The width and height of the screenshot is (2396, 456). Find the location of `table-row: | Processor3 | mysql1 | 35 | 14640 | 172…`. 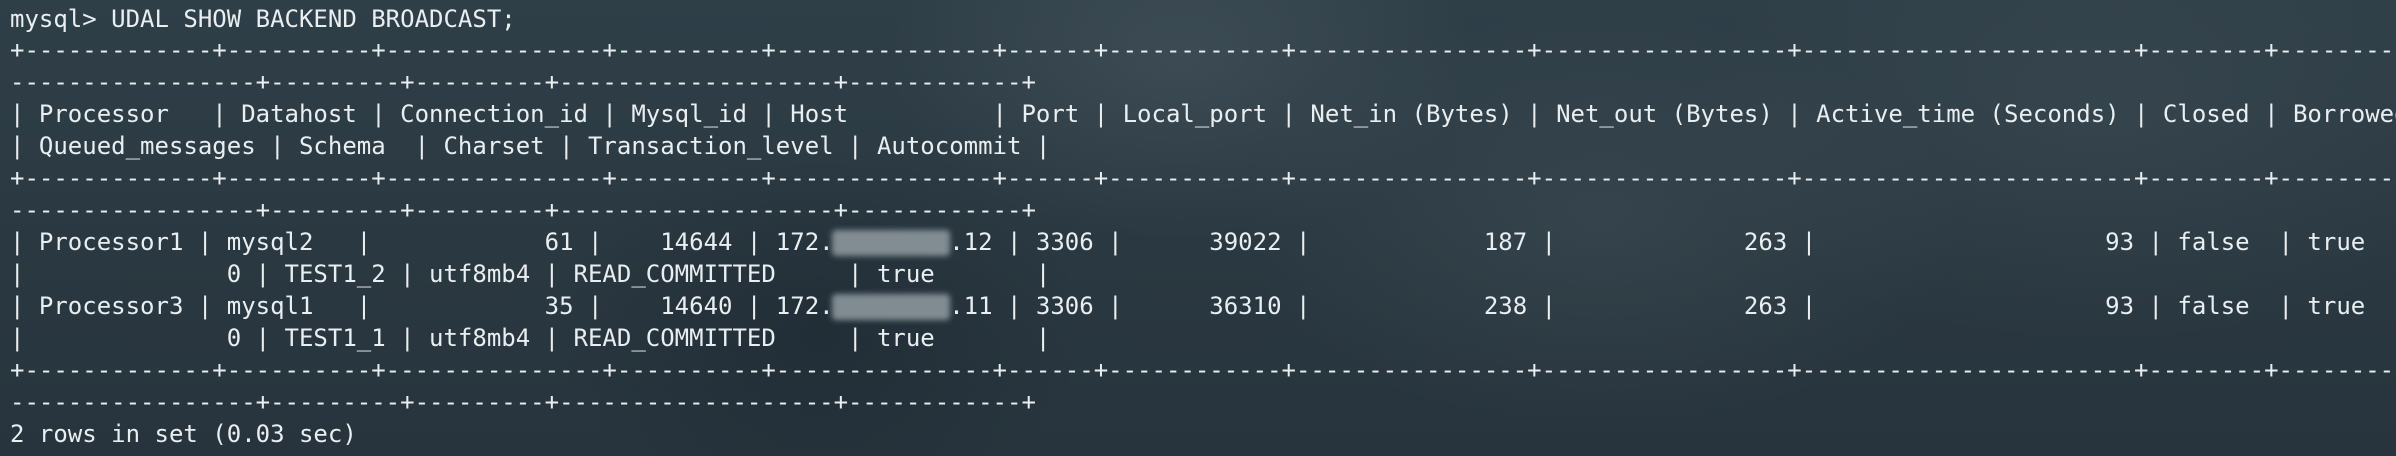

table-row: | Processor3 | mysql1 | 35 | 14640 | 172… is located at coordinates (1188, 306).